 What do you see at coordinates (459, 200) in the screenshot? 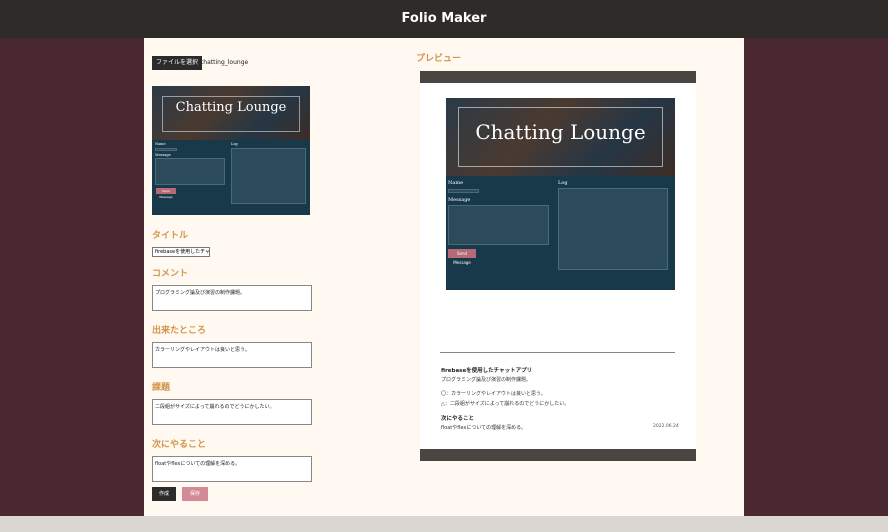
I see `preview-message-label: Message` at bounding box center [459, 200].